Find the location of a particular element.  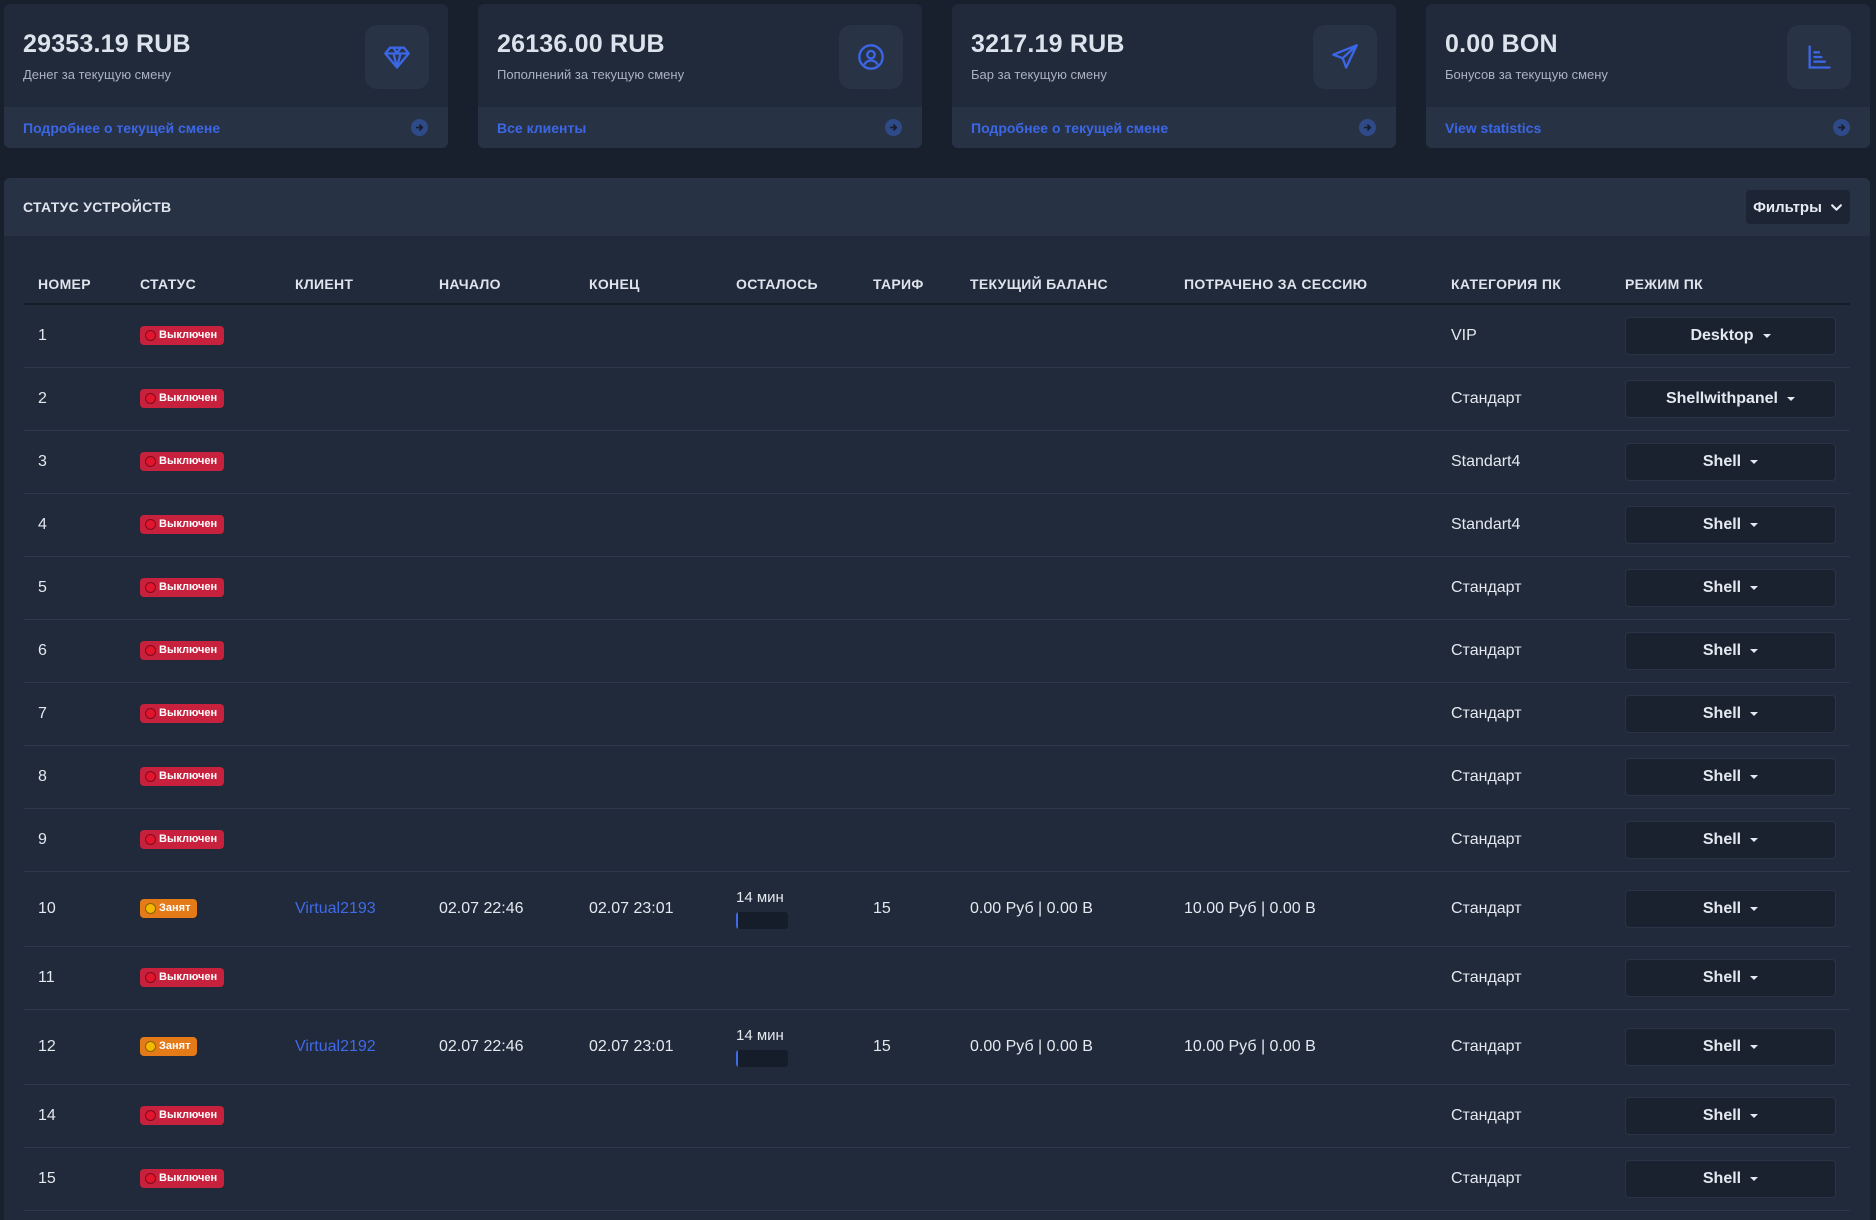

table-row: 7 Выключен Стандарт Shell is located at coordinates (937, 714).